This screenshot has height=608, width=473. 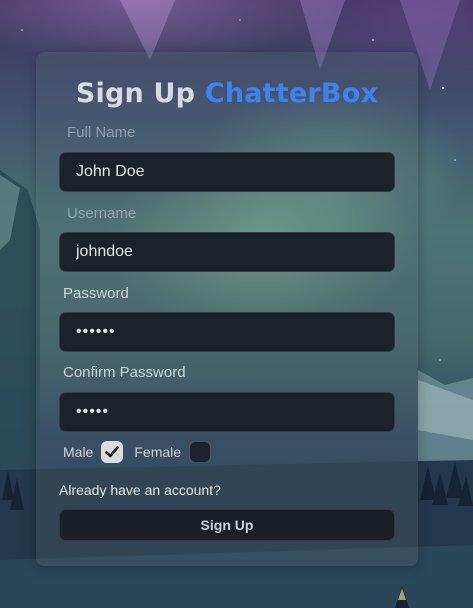 I want to click on login-link: Already have an account?, so click(x=140, y=490).